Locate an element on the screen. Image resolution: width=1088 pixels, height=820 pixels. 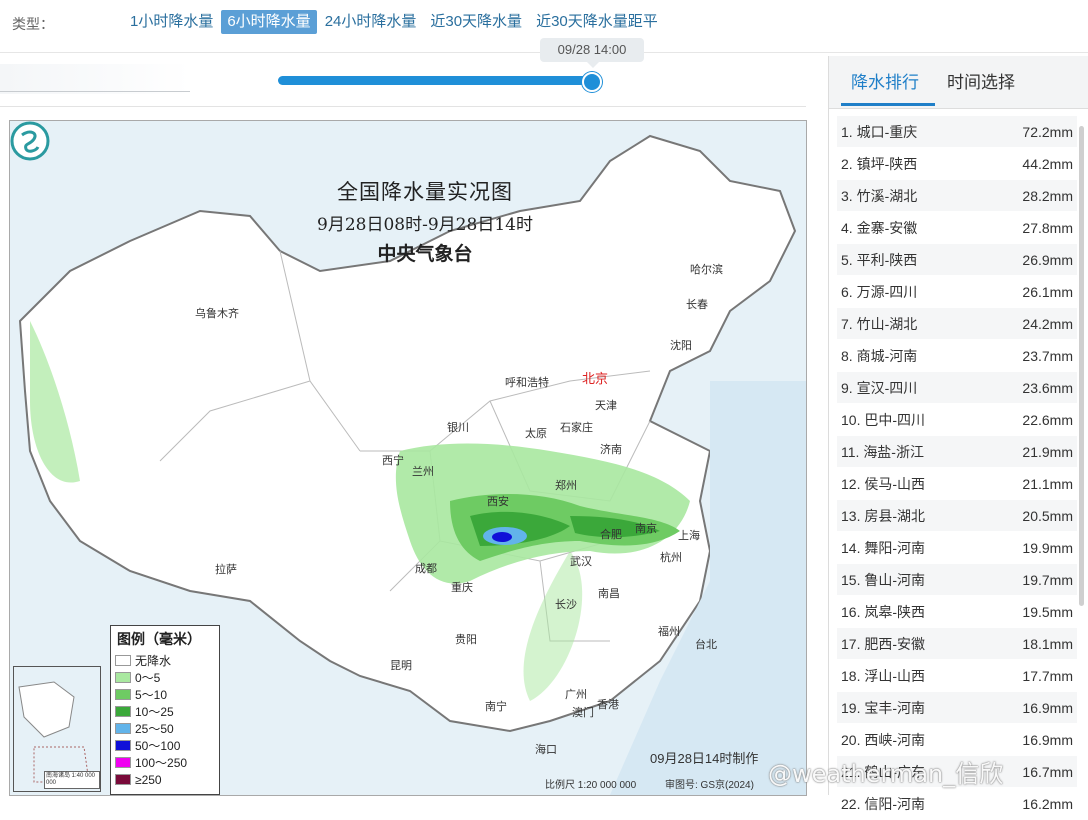
precip-value: 19.9mm is located at coordinates (1047, 547).